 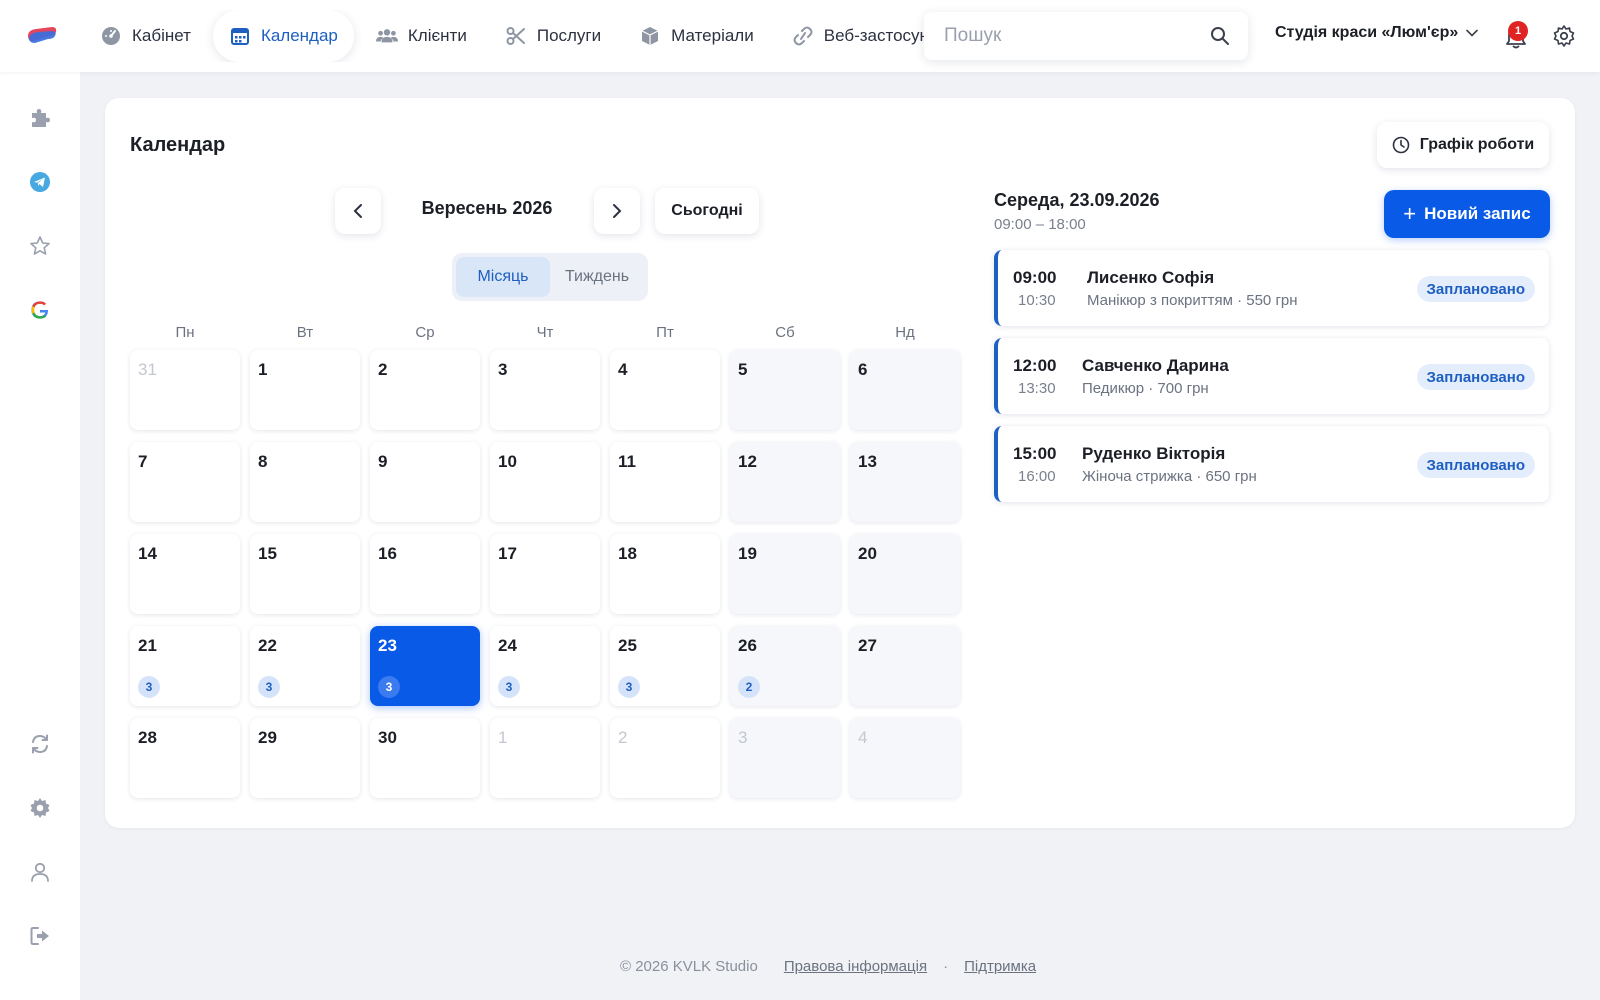 I want to click on day-number: 20, so click(x=867, y=553).